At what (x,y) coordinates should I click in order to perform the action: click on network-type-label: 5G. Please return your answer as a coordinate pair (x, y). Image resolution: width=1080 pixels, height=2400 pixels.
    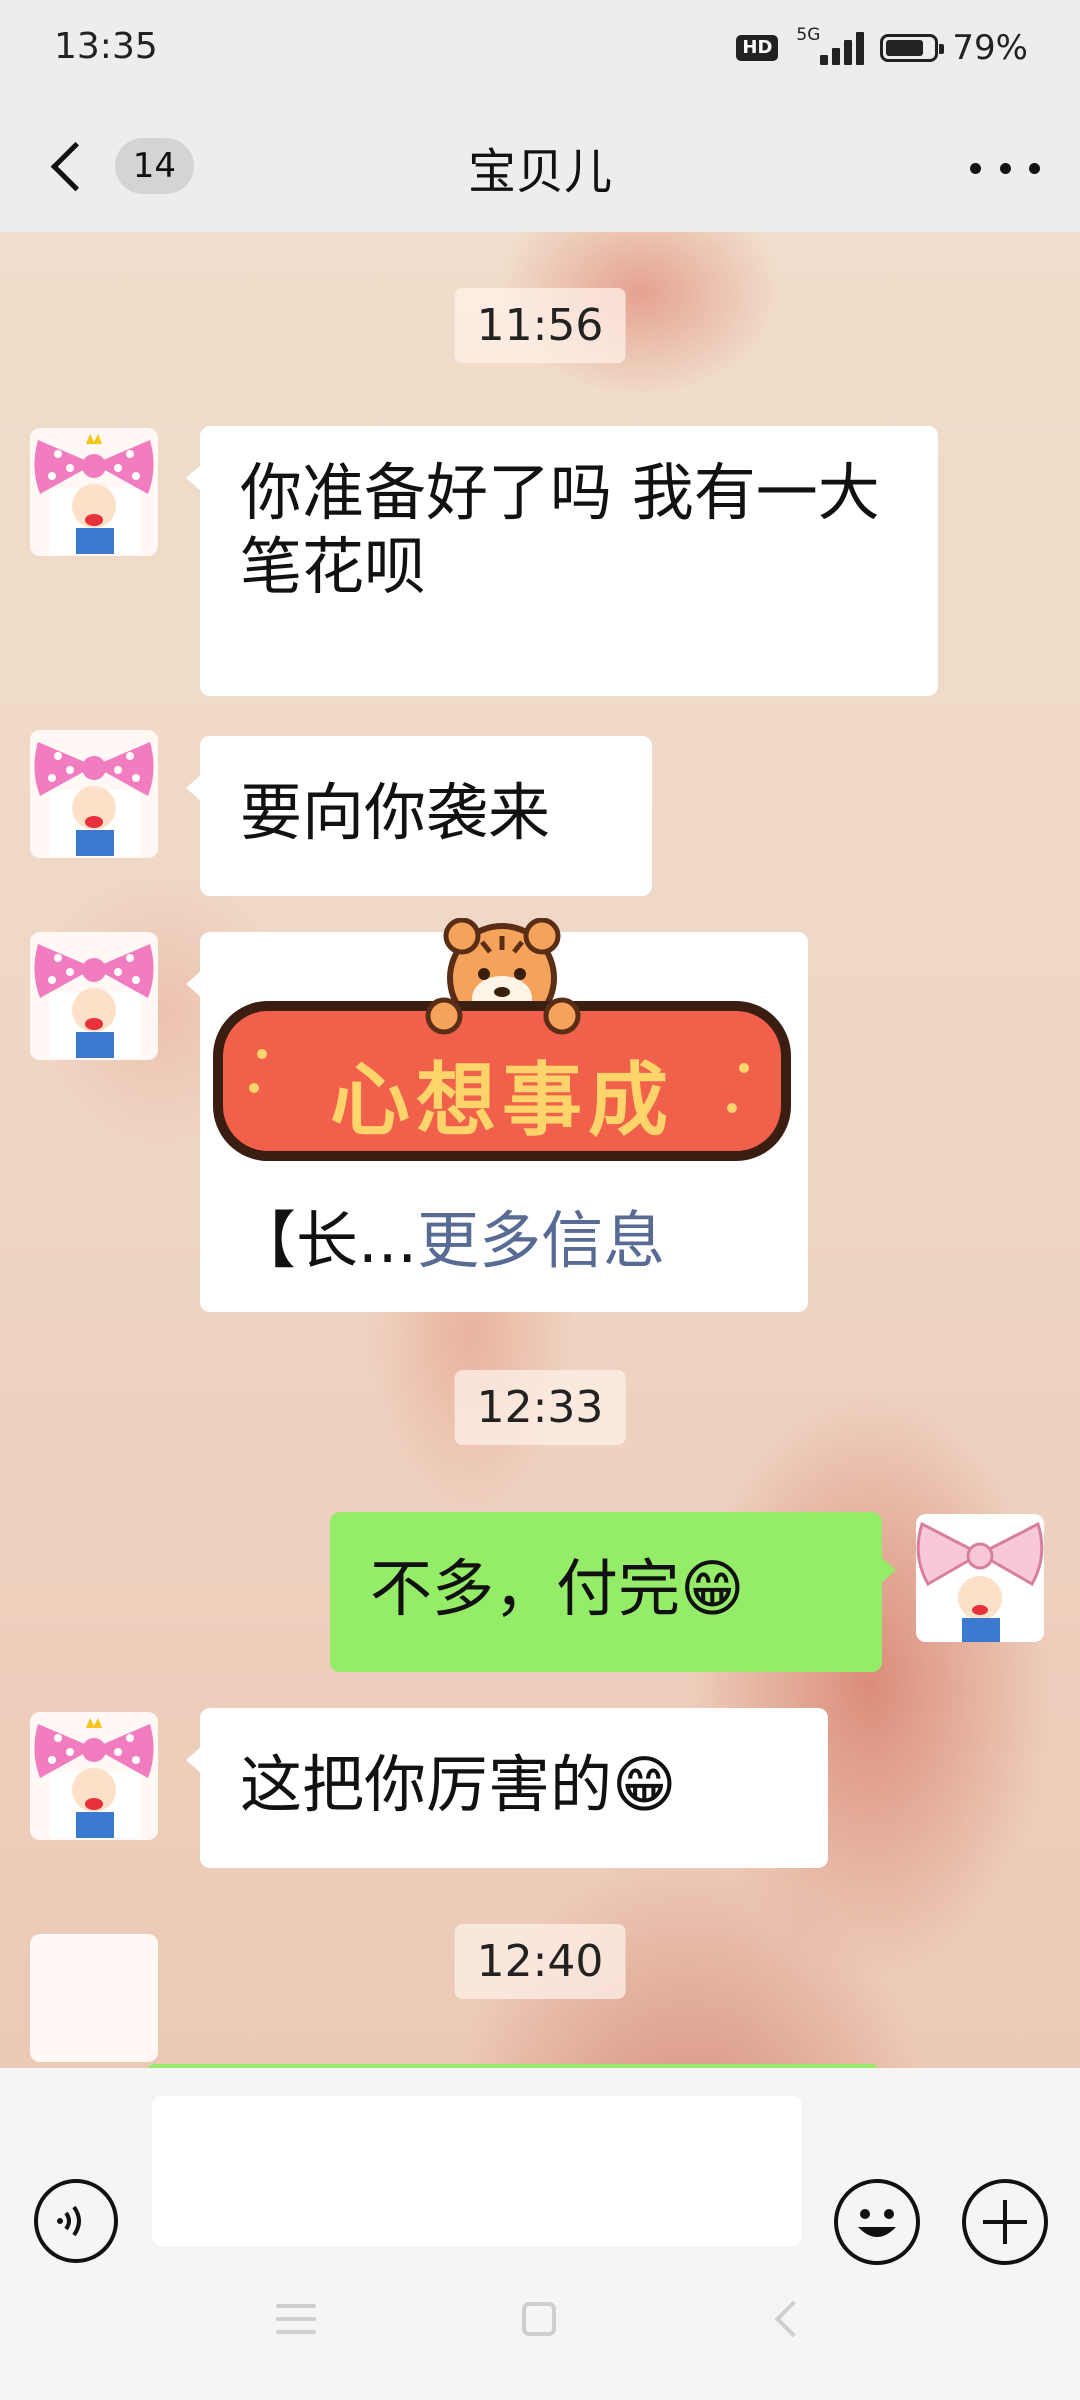
    Looking at the image, I should click on (808, 35).